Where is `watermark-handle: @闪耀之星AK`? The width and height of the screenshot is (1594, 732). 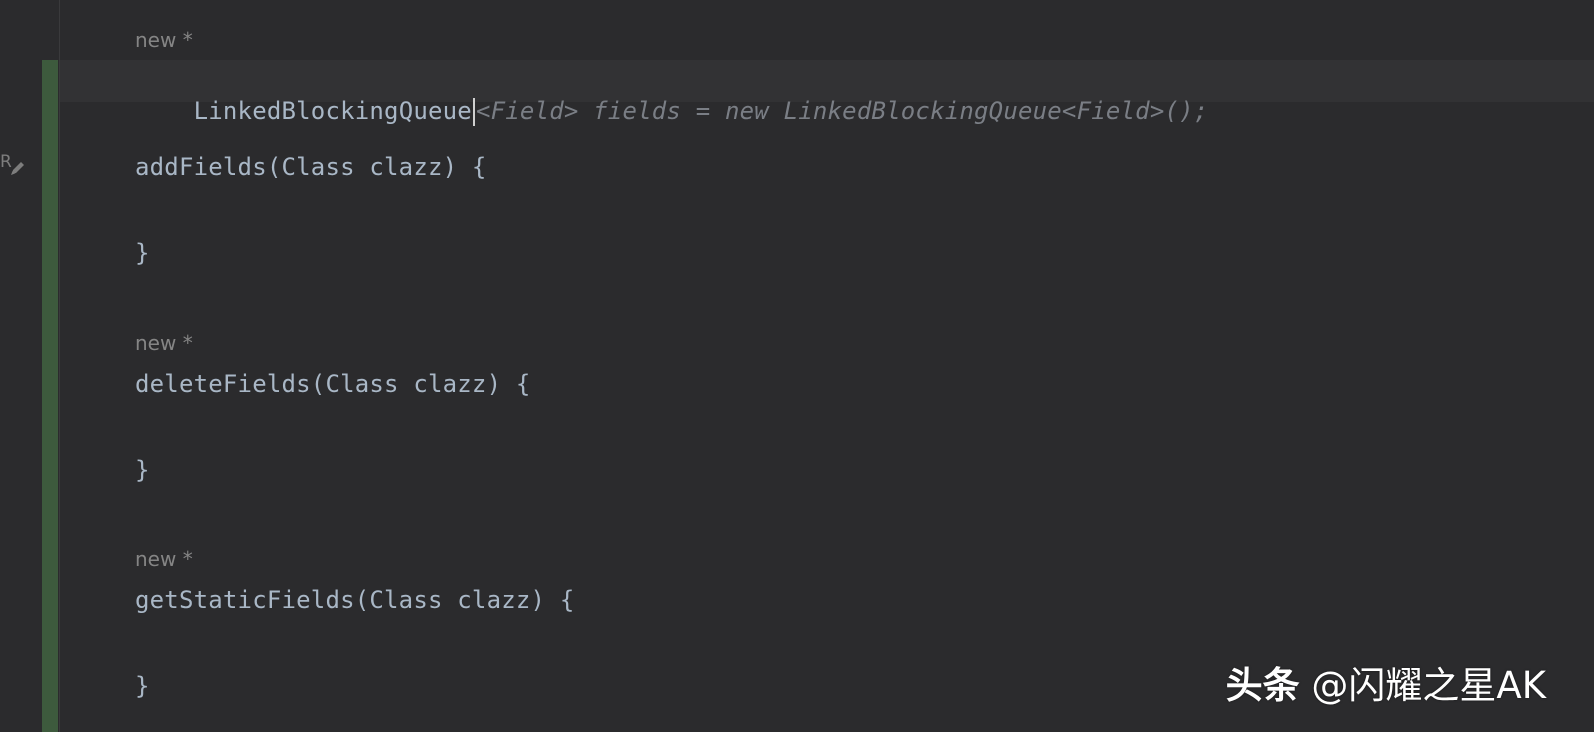
watermark-handle: @闪耀之星AK is located at coordinates (1428, 685).